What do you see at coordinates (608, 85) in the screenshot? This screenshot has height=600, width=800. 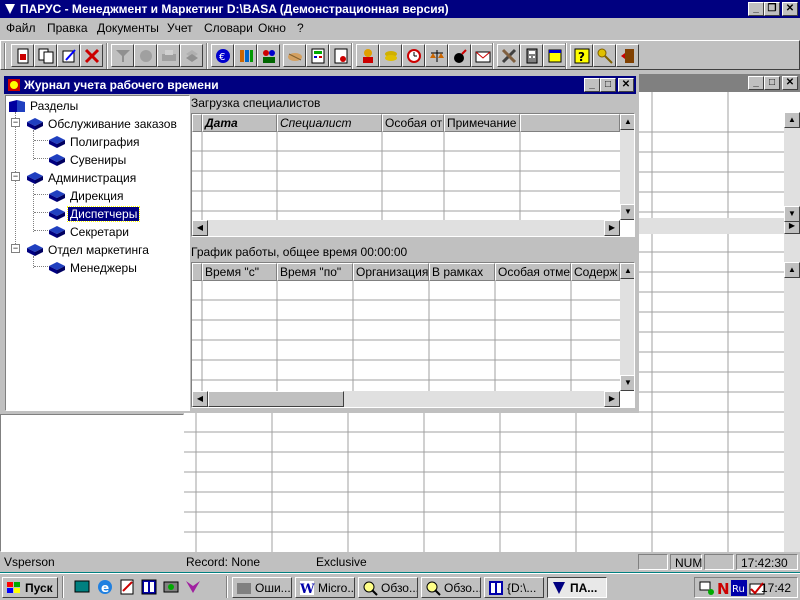 I see `child-maximize-button: □` at bounding box center [608, 85].